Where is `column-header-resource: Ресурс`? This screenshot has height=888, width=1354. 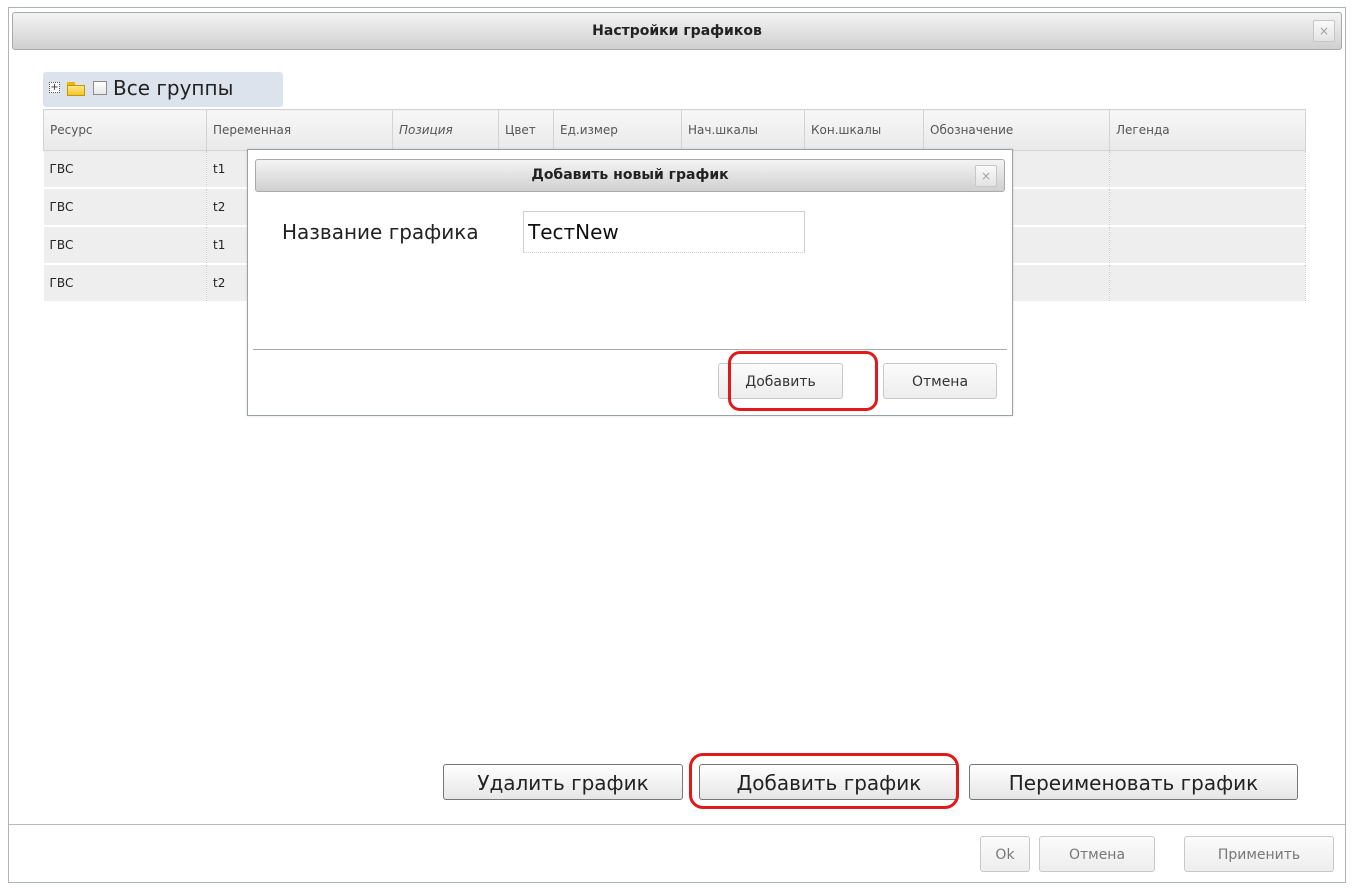
column-header-resource: Ресурс is located at coordinates (125, 130).